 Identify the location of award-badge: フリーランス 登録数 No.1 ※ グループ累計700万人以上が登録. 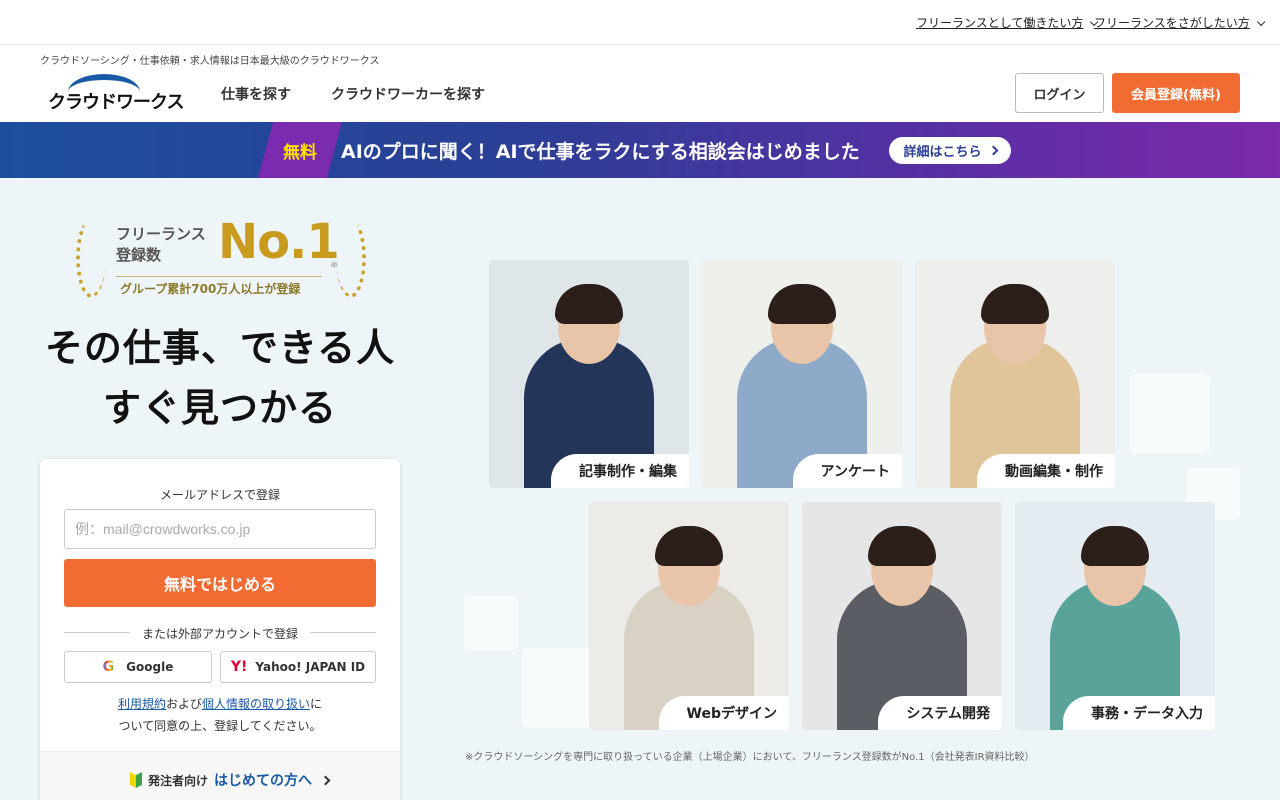
(221, 258).